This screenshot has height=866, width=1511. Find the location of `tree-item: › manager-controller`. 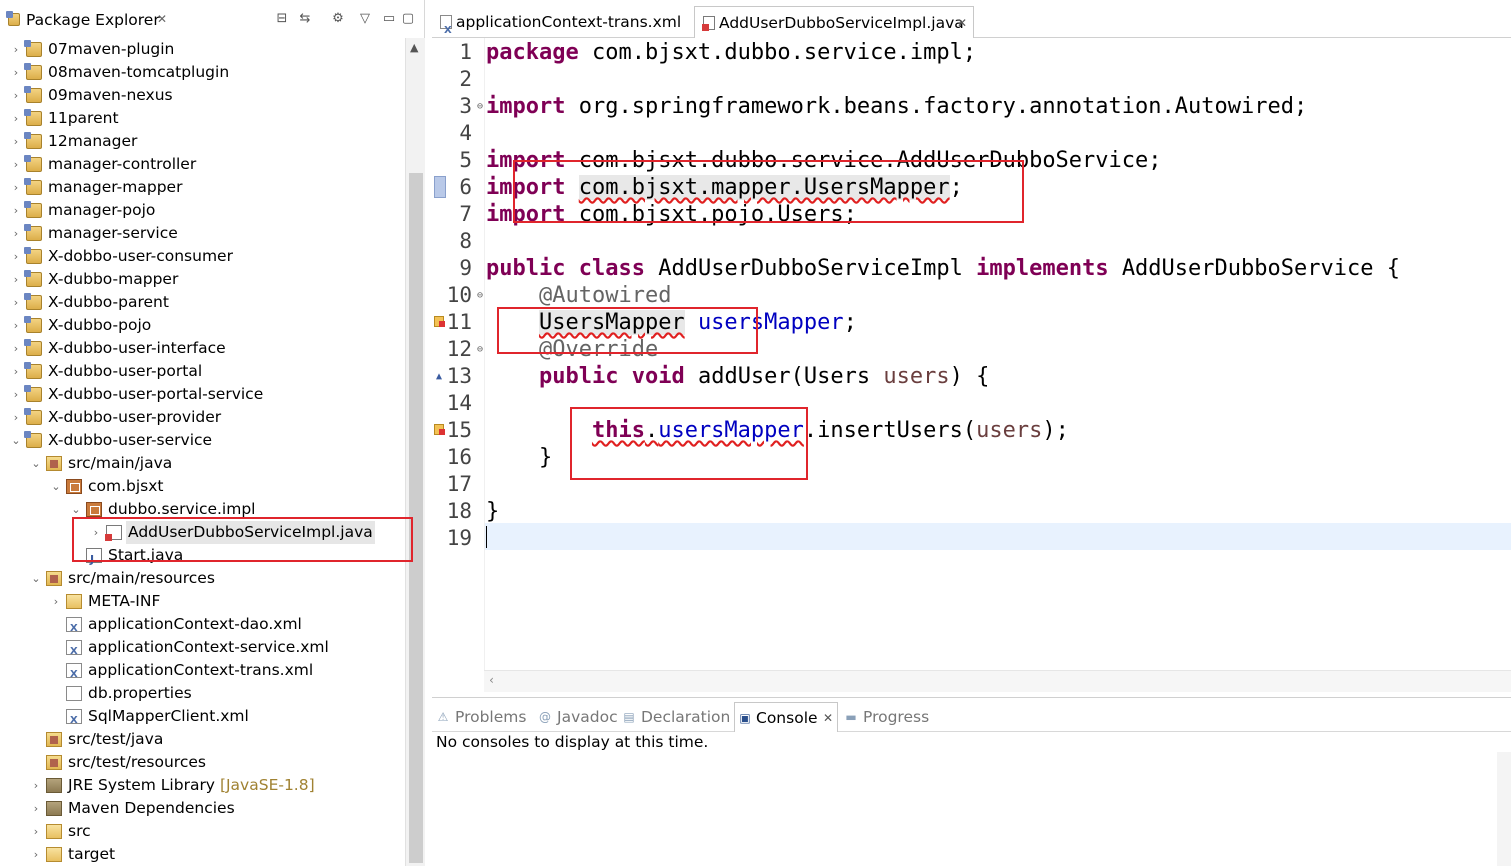

tree-item: › manager-controller is located at coordinates (202, 164).